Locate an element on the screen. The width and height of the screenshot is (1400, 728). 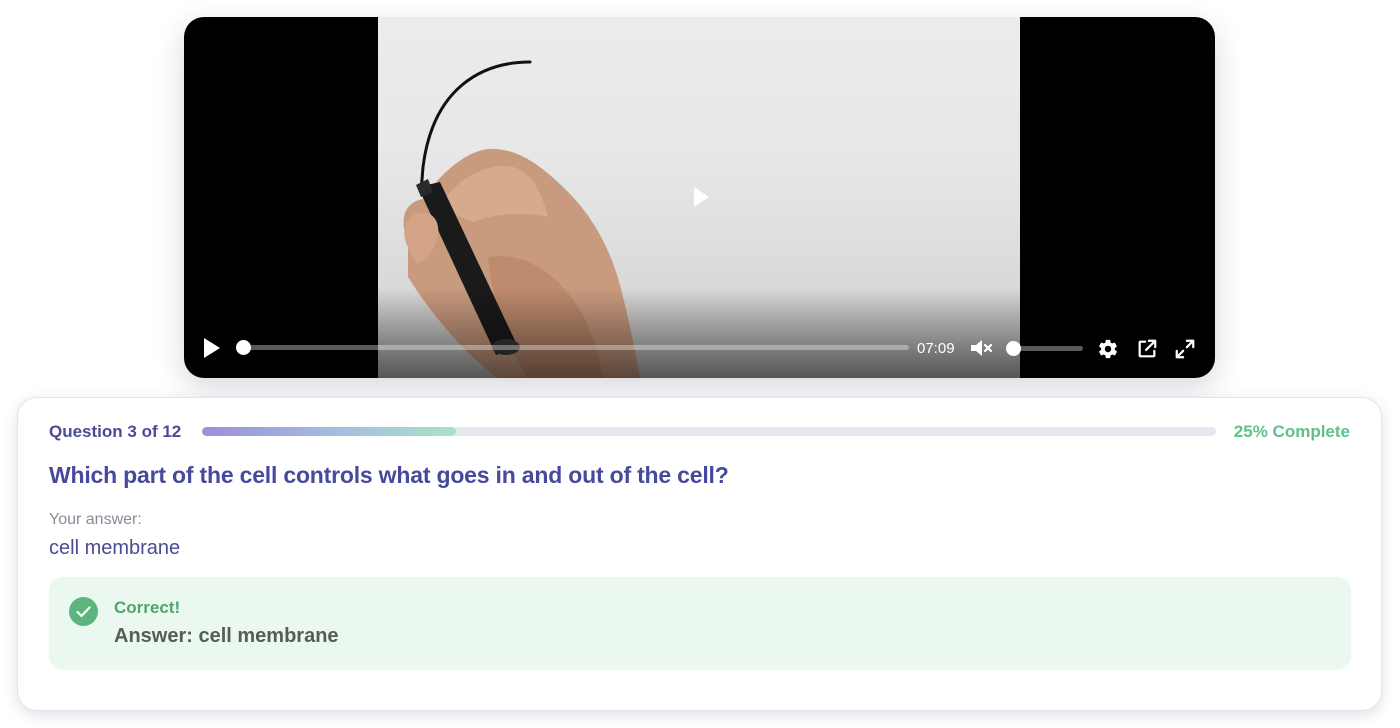
correct-answer: Answer: cell membrane is located at coordinates (226, 636).